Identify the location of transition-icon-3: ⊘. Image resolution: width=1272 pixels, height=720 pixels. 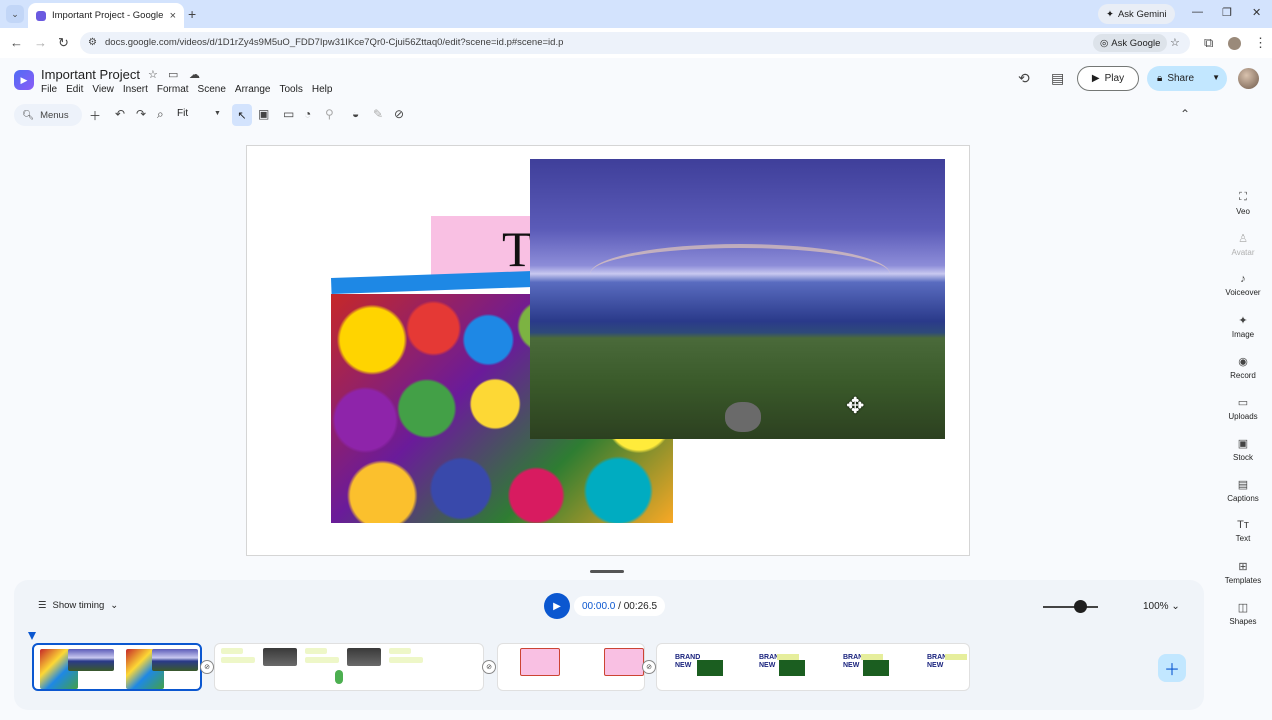
(649, 667).